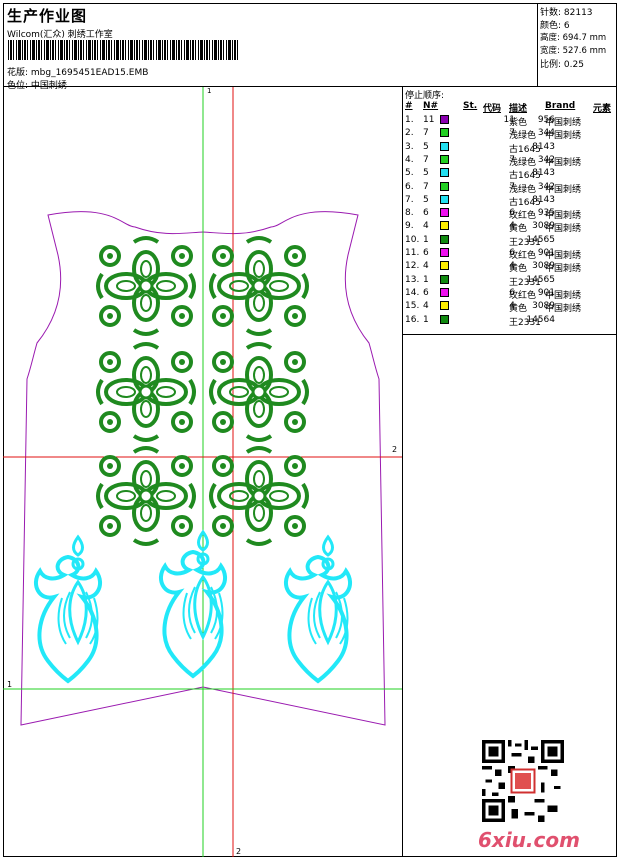 The height and width of the screenshot is (860, 620). Describe the element at coordinates (409, 186) in the screenshot. I see `row-num: 6.` at that location.